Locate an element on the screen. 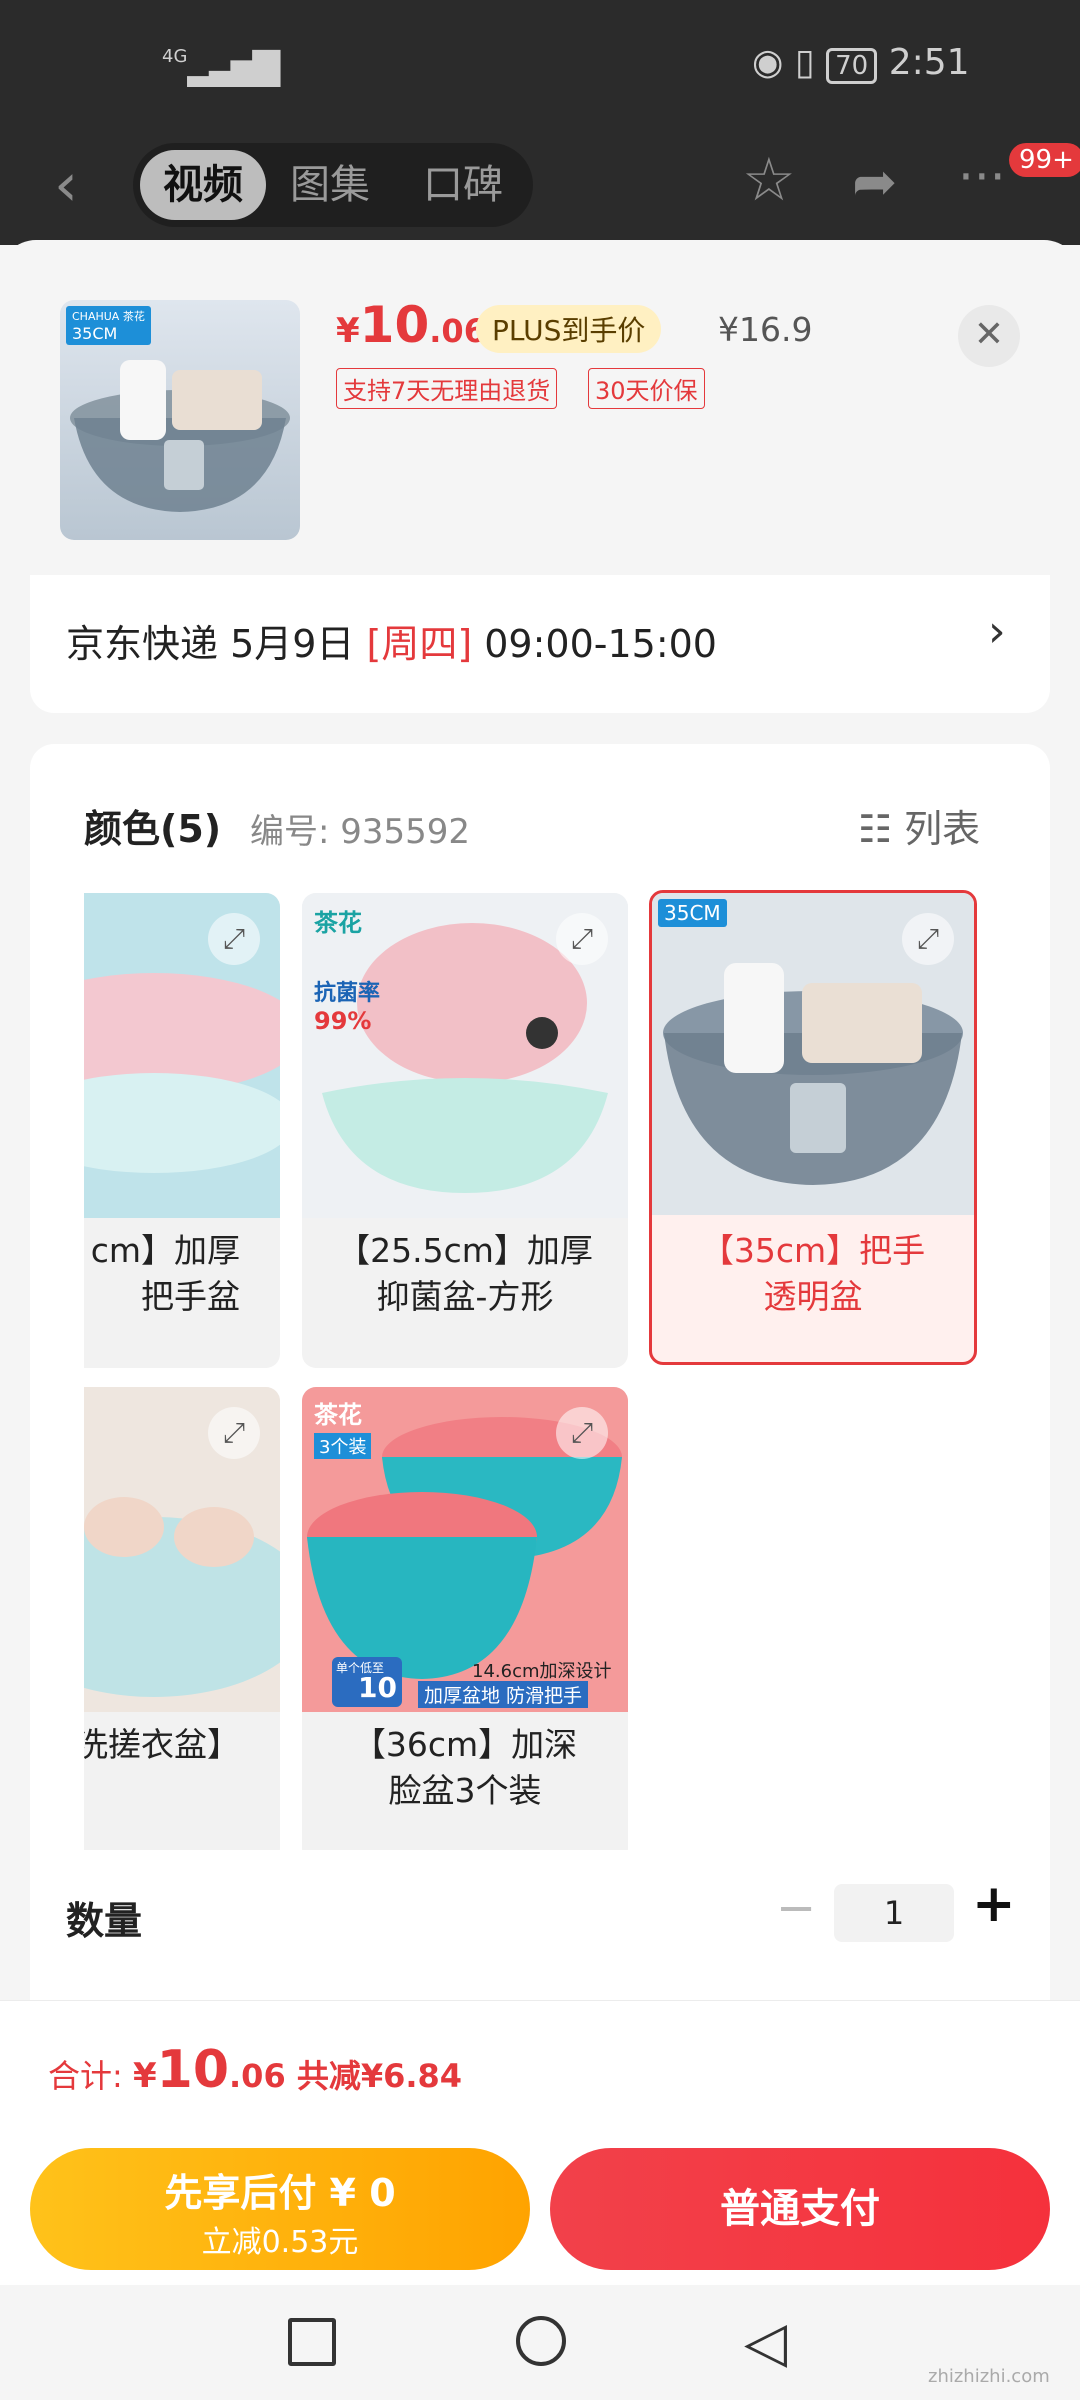 The image size is (1080, 2400). list-icon: ☷ is located at coordinates (875, 829).